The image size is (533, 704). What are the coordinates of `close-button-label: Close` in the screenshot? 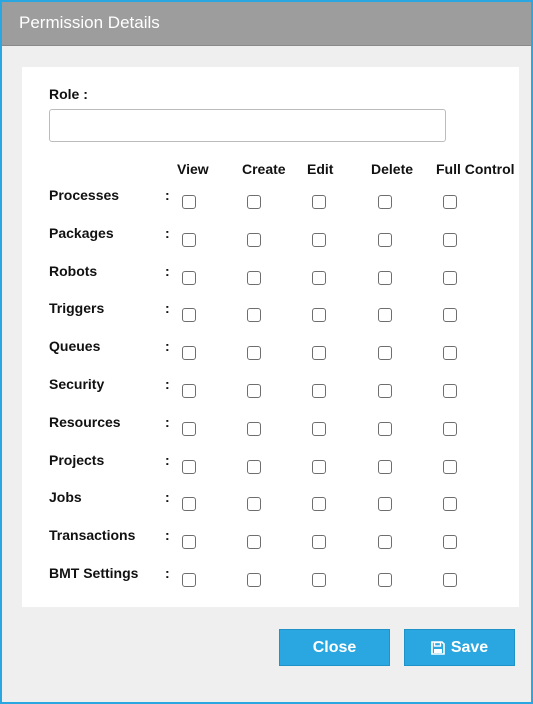 It's located at (334, 647).